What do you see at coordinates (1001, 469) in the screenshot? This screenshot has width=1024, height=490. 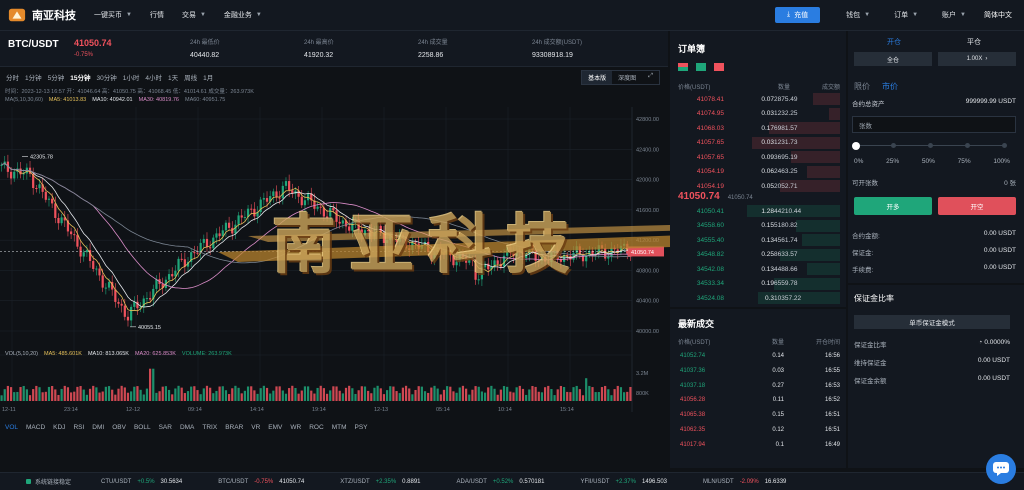 I see `chat-support-button` at bounding box center [1001, 469].